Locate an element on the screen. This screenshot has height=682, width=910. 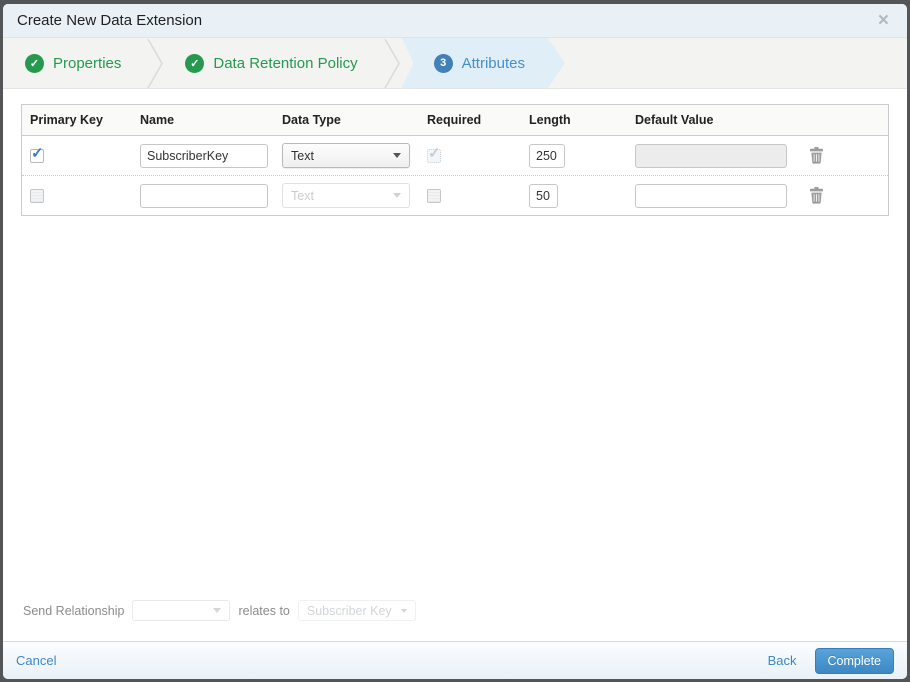
required-checkbox is located at coordinates (434, 195).